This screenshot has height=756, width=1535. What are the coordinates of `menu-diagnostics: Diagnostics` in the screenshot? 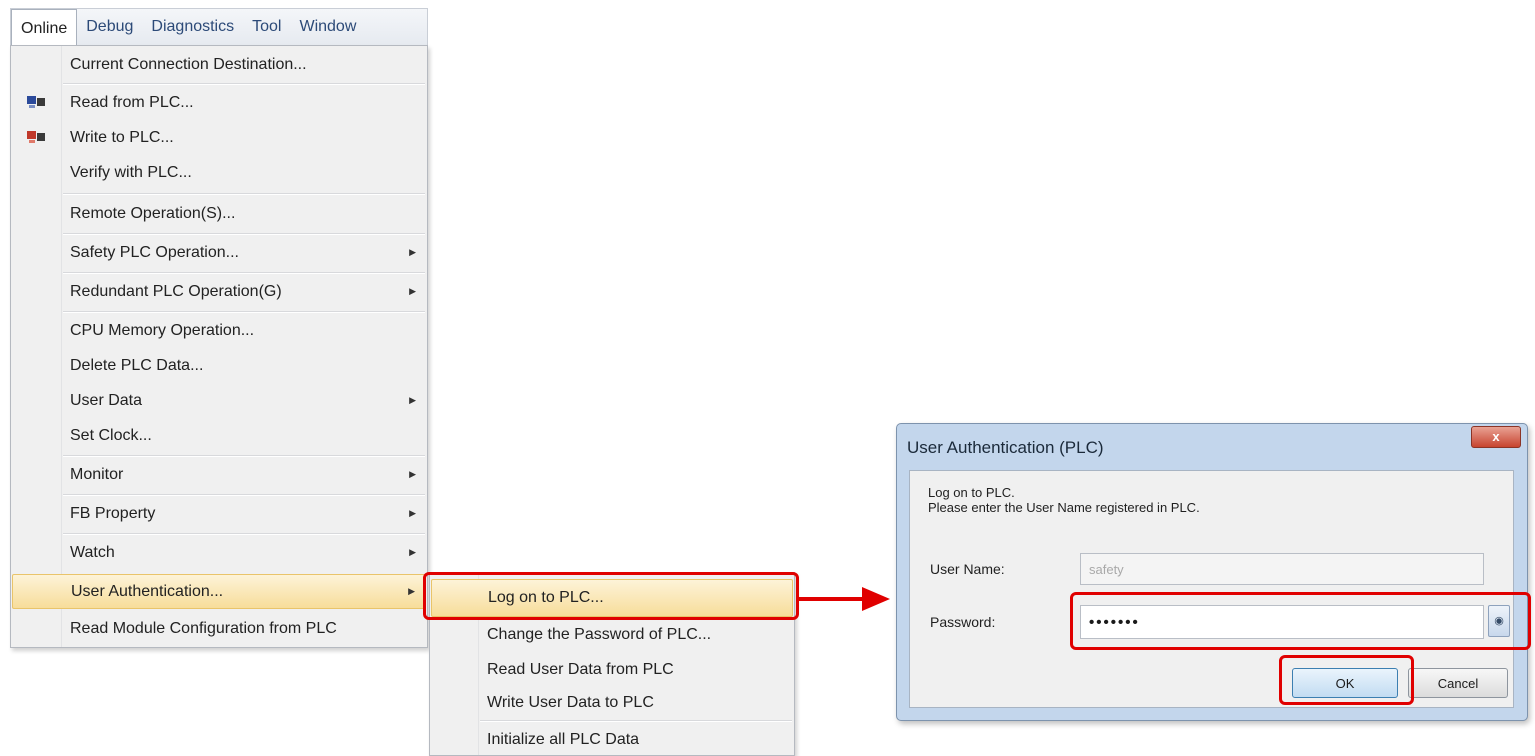 It's located at (192, 27).